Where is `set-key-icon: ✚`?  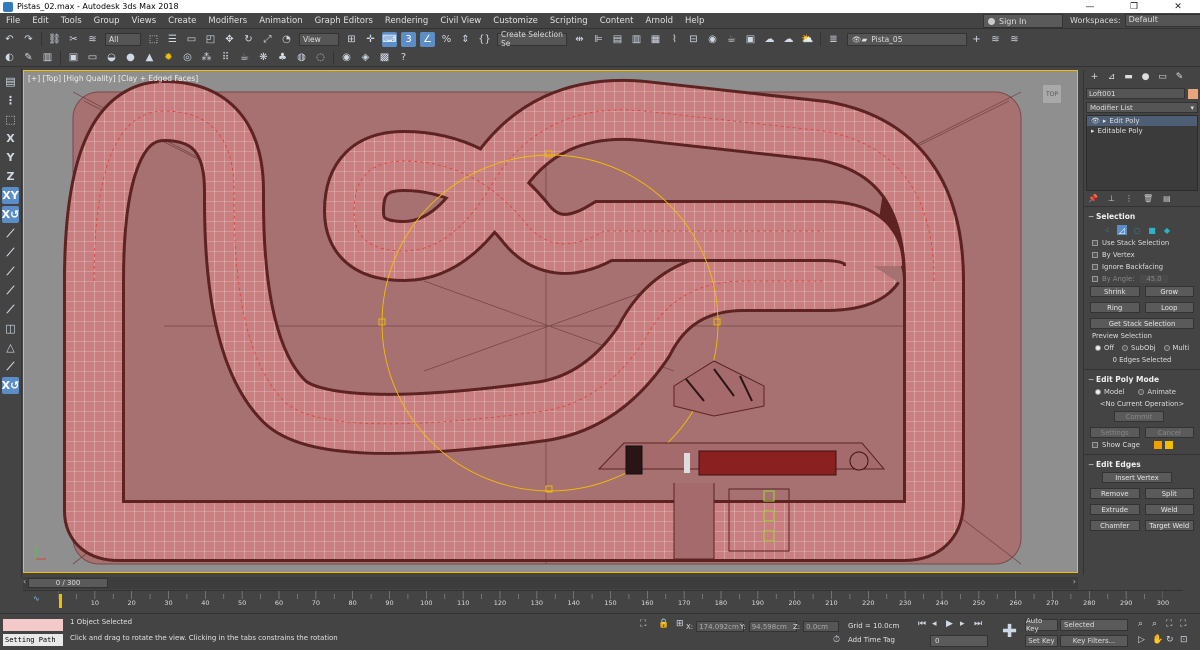
set-key-icon: ✚ is located at coordinates (1009, 631).